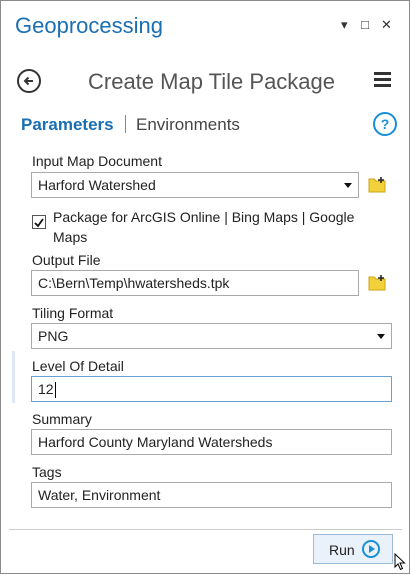  What do you see at coordinates (195, 185) in the screenshot?
I see `input-map-dropdown: Harford Watershed` at bounding box center [195, 185].